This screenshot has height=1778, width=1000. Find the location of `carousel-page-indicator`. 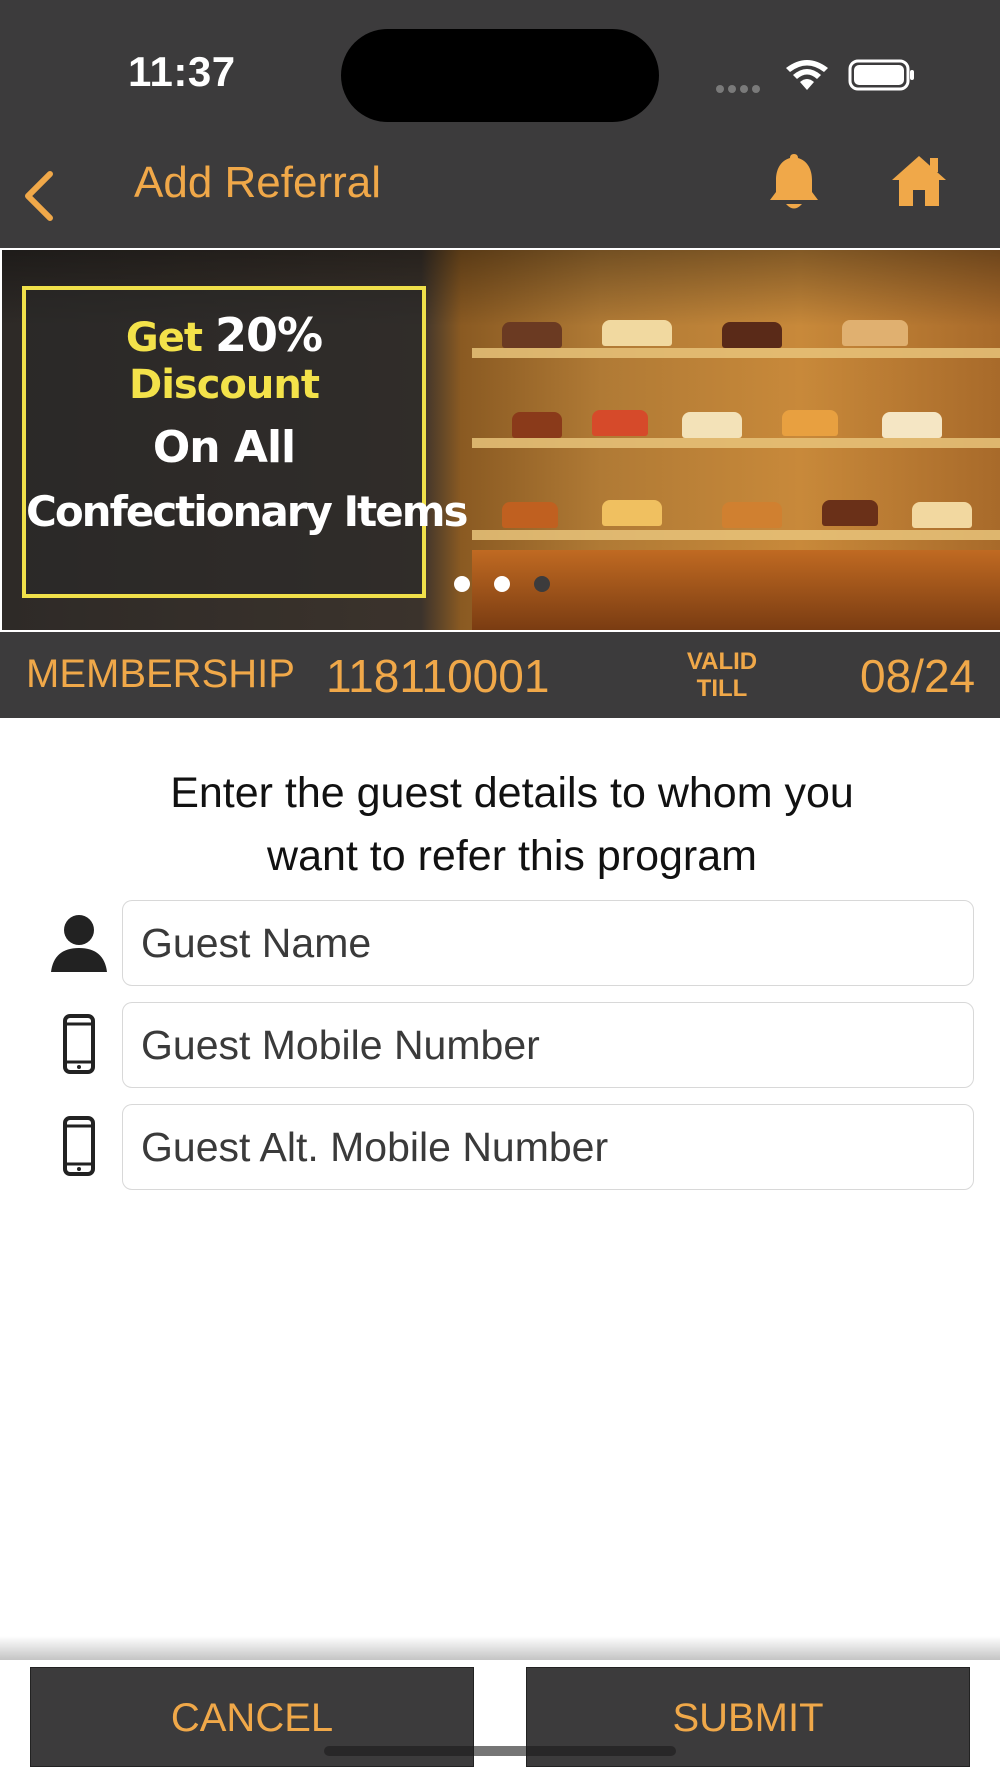

carousel-page-indicator is located at coordinates (514, 586).